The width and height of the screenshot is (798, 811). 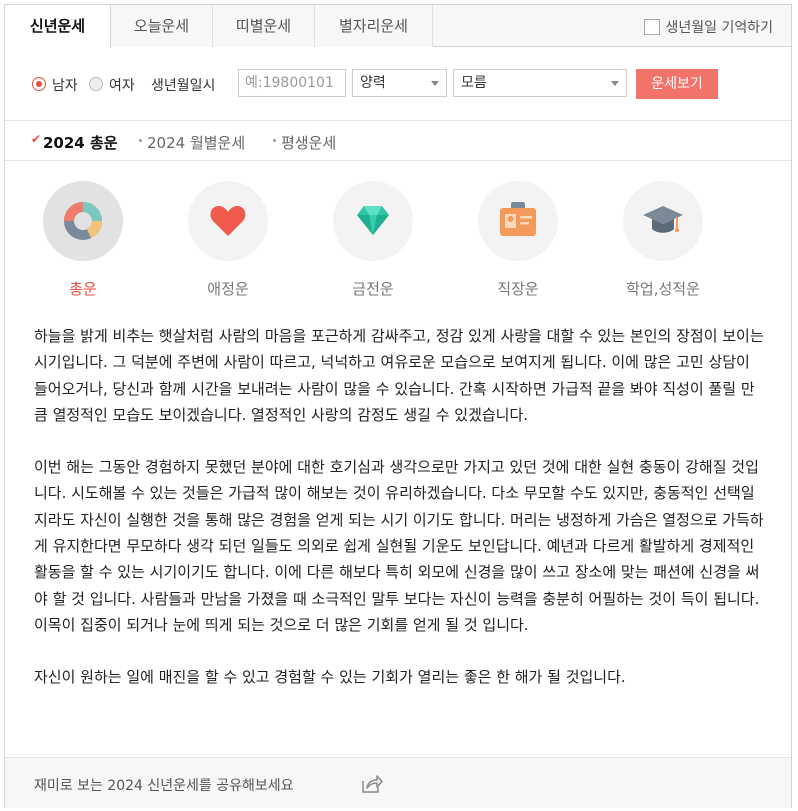 What do you see at coordinates (398, 141) in the screenshot?
I see `sub-tabs: ✔ 2024 총운 2024 월별운세 평생운세` at bounding box center [398, 141].